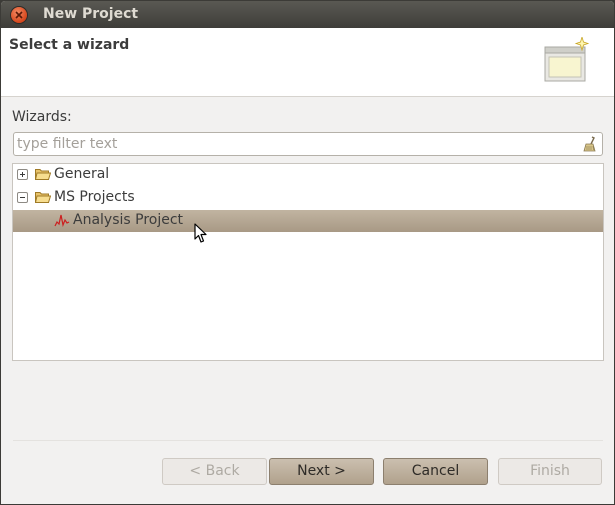 This screenshot has width=615, height=505. Describe the element at coordinates (91, 14) in the screenshot. I see `window-title: New Project` at that location.